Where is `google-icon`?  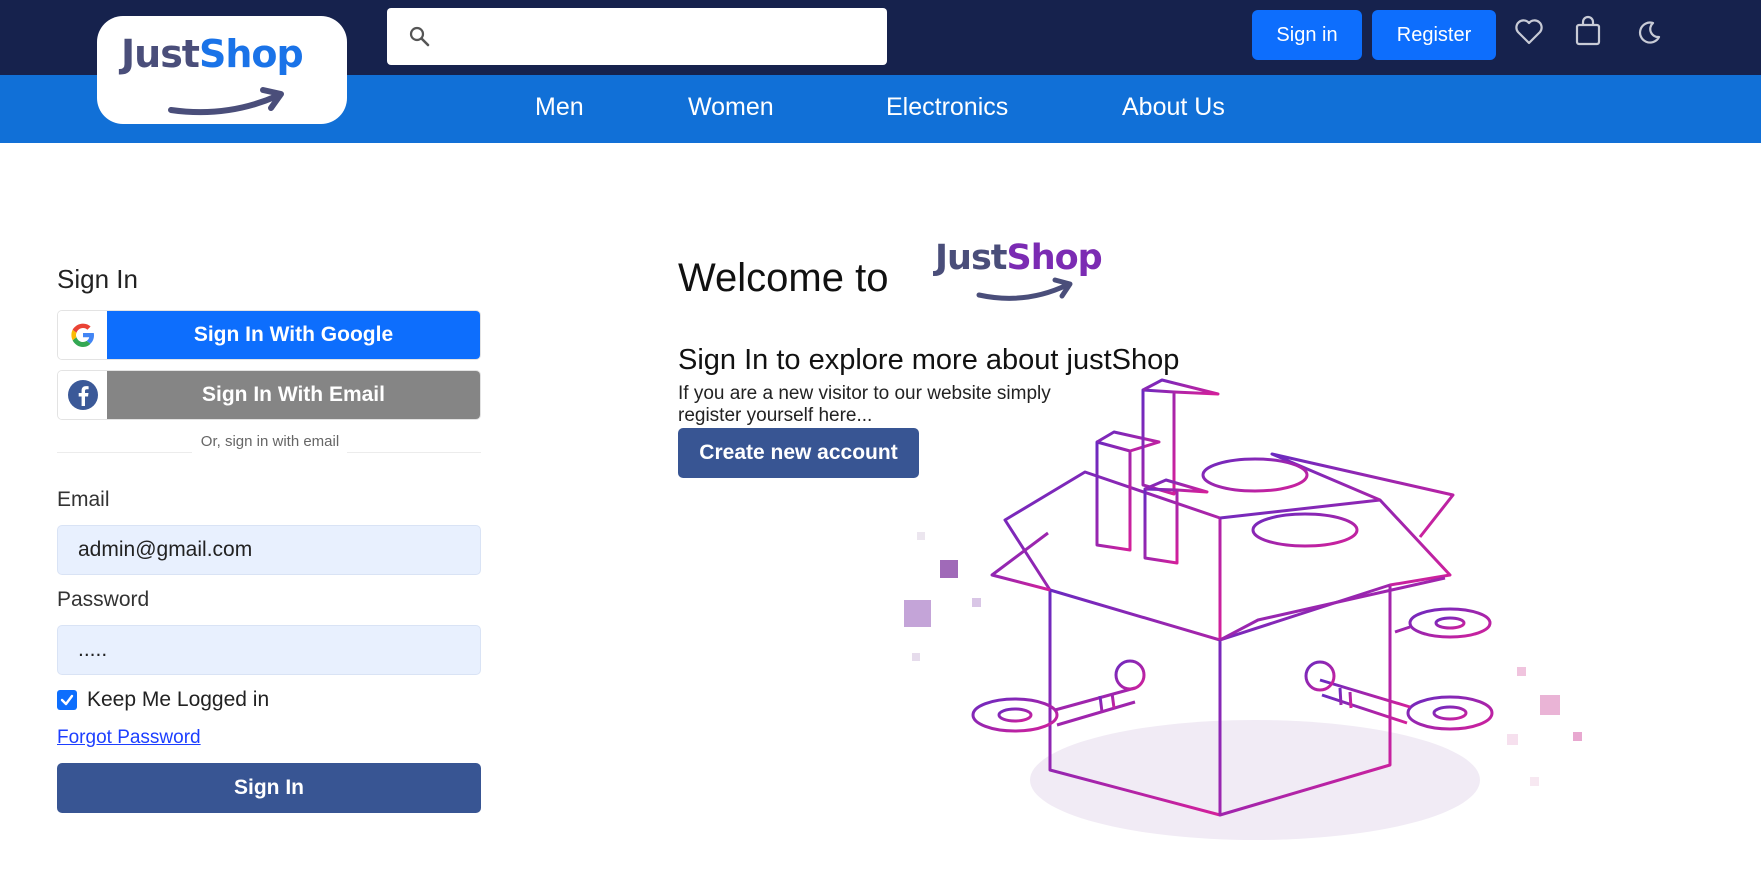 google-icon is located at coordinates (82, 335).